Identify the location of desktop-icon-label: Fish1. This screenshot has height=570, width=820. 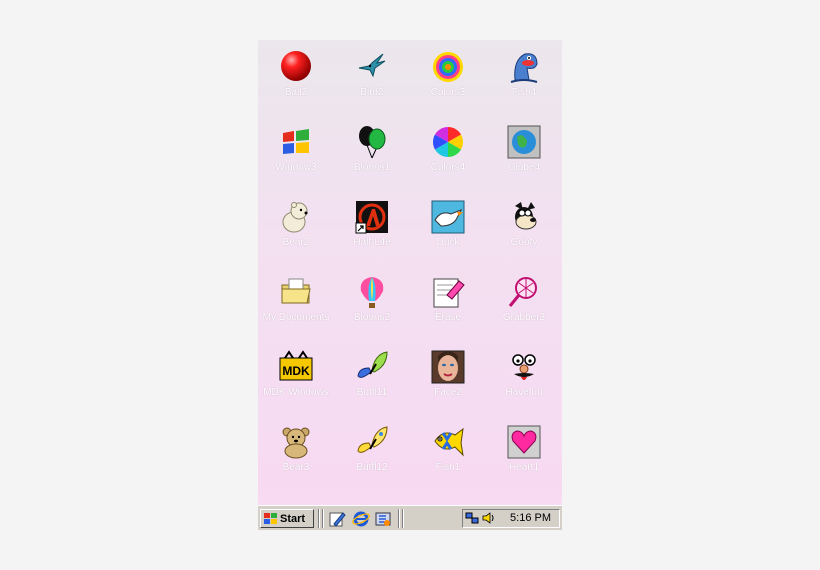
(448, 467).